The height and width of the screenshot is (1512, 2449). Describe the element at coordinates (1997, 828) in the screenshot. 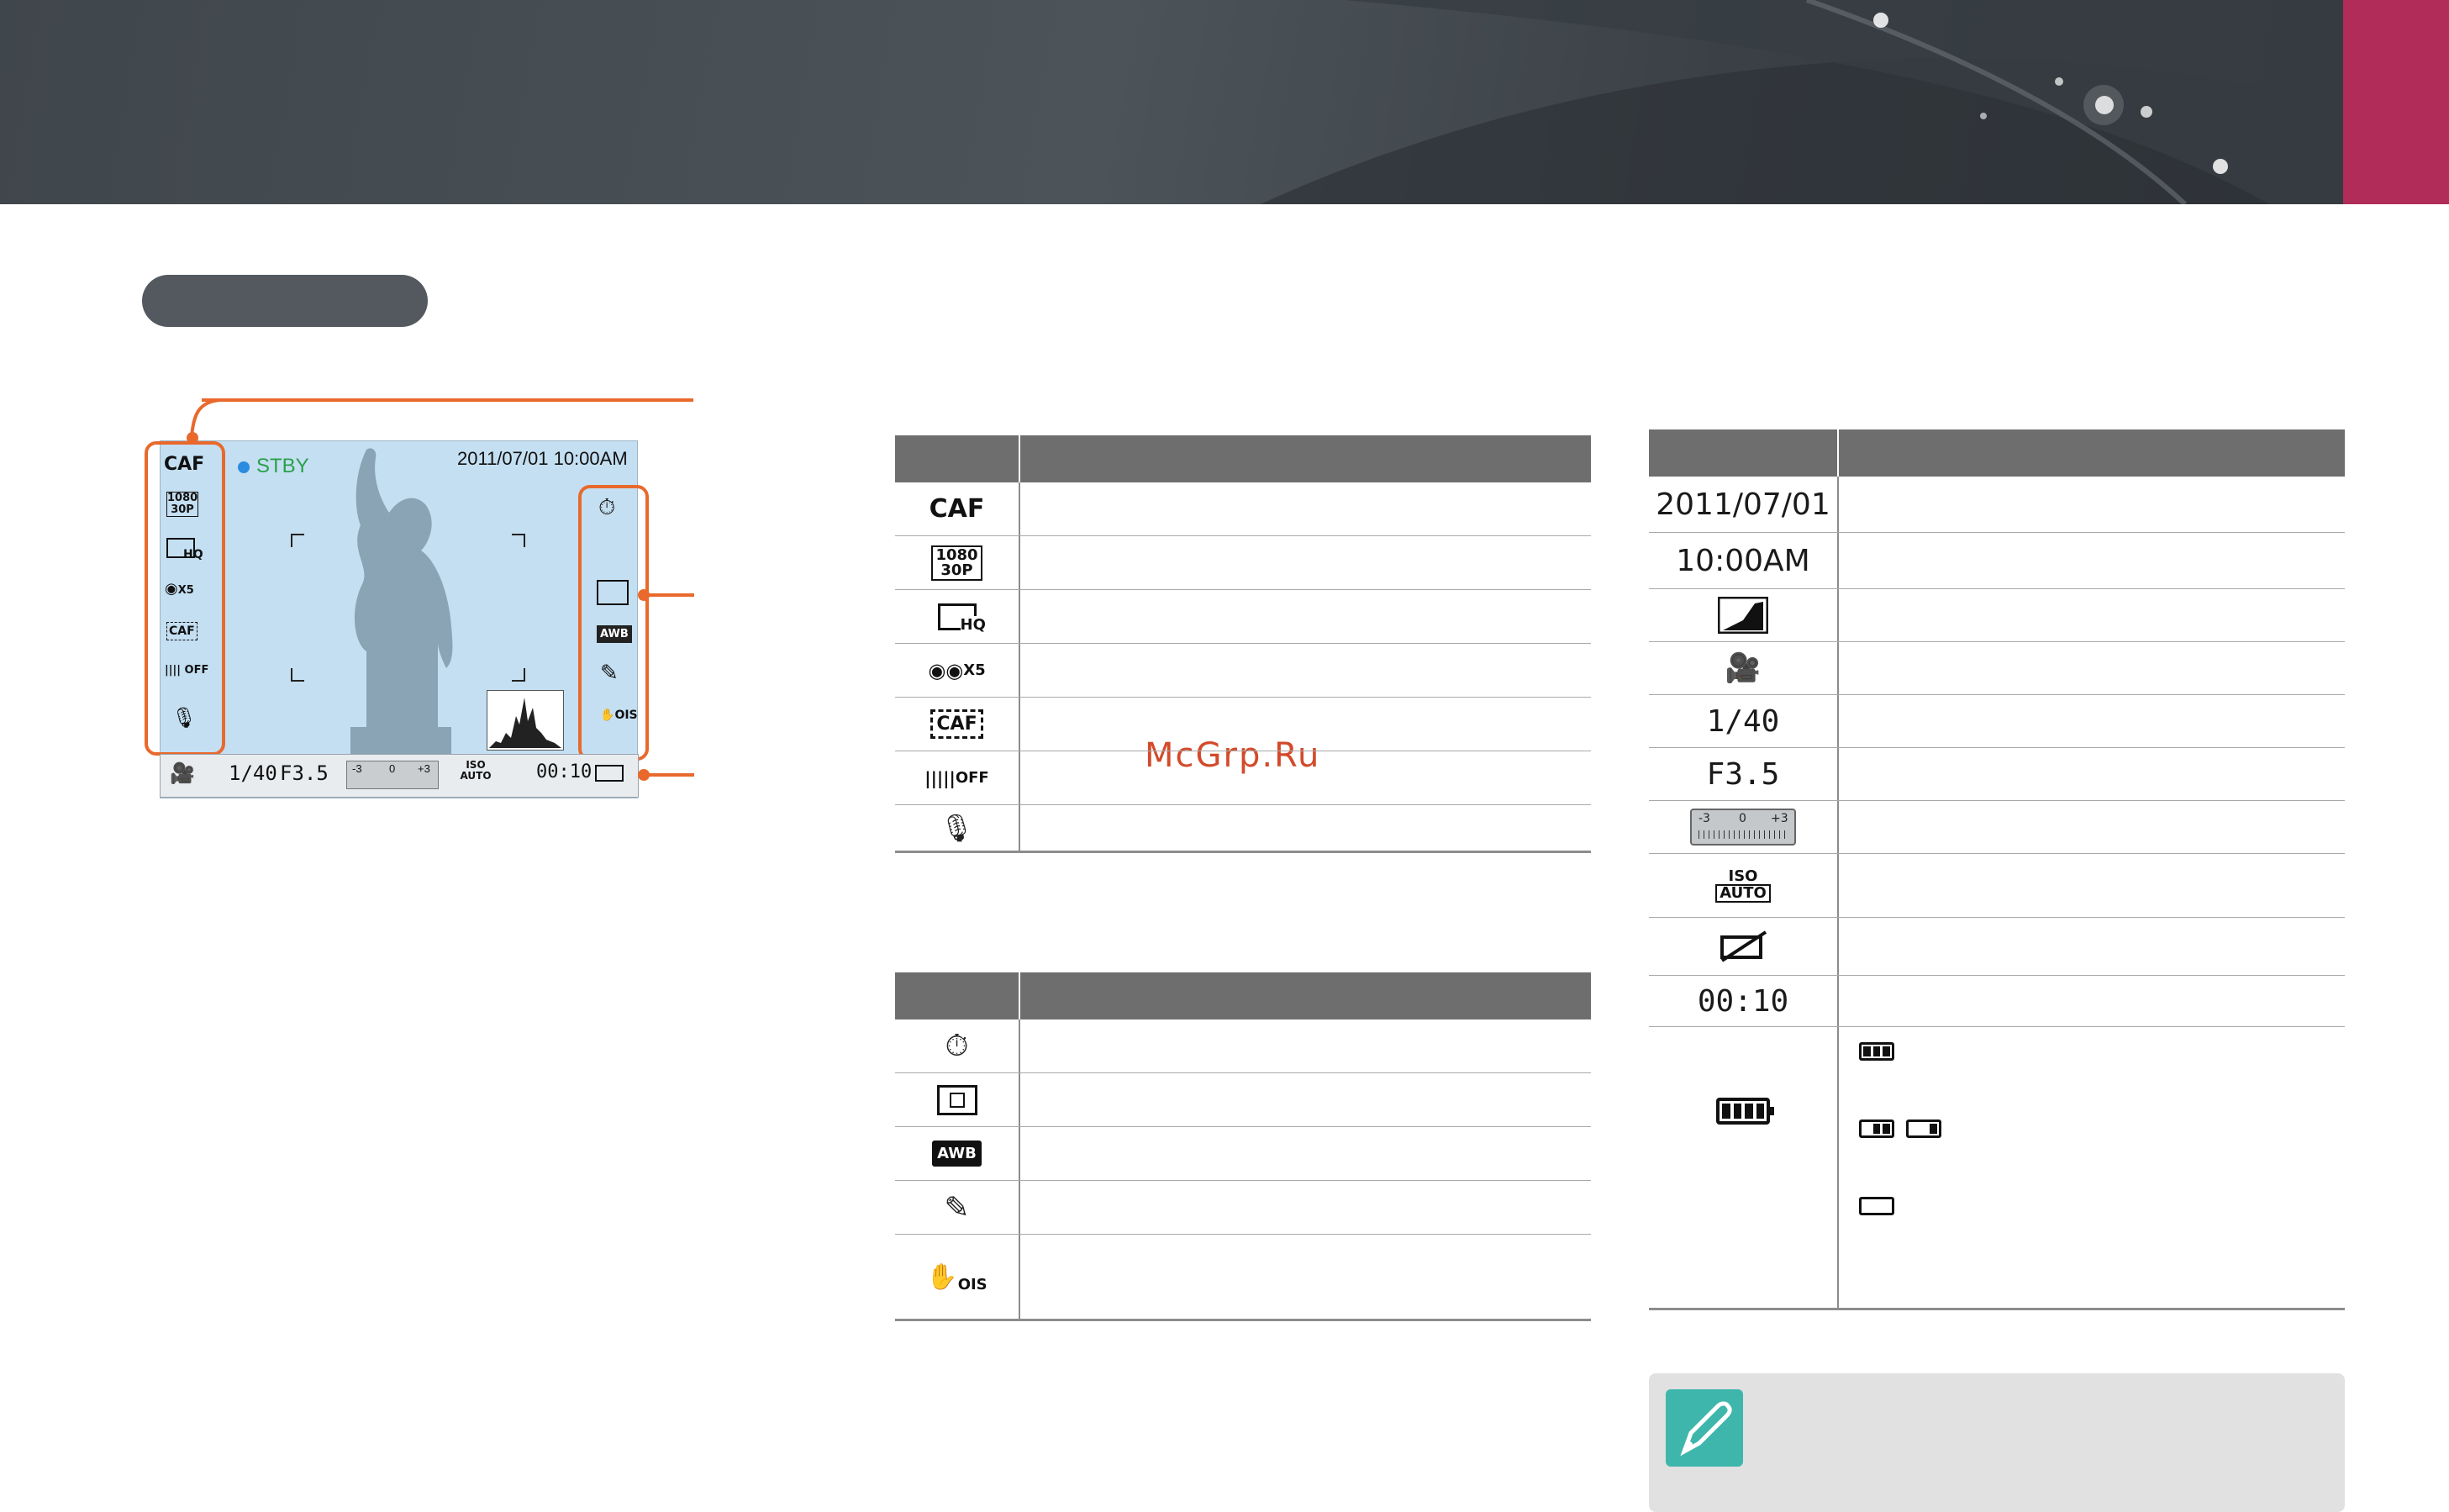

I see `table-row: -3 0 +3` at that location.